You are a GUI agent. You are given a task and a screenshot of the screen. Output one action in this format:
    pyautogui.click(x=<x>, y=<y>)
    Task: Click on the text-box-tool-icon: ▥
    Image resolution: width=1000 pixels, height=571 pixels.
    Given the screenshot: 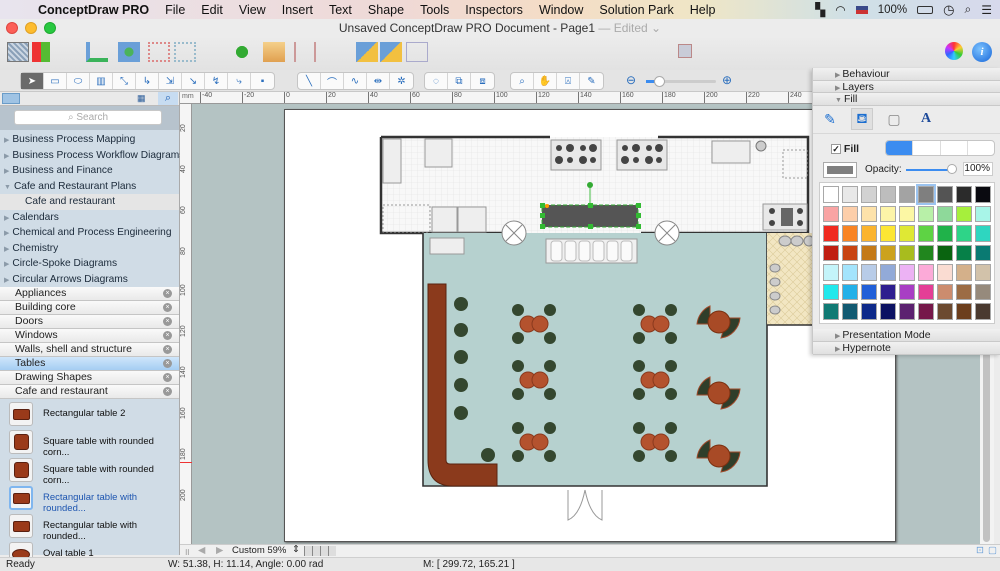 What is the action you would take?
    pyautogui.click(x=101, y=81)
    